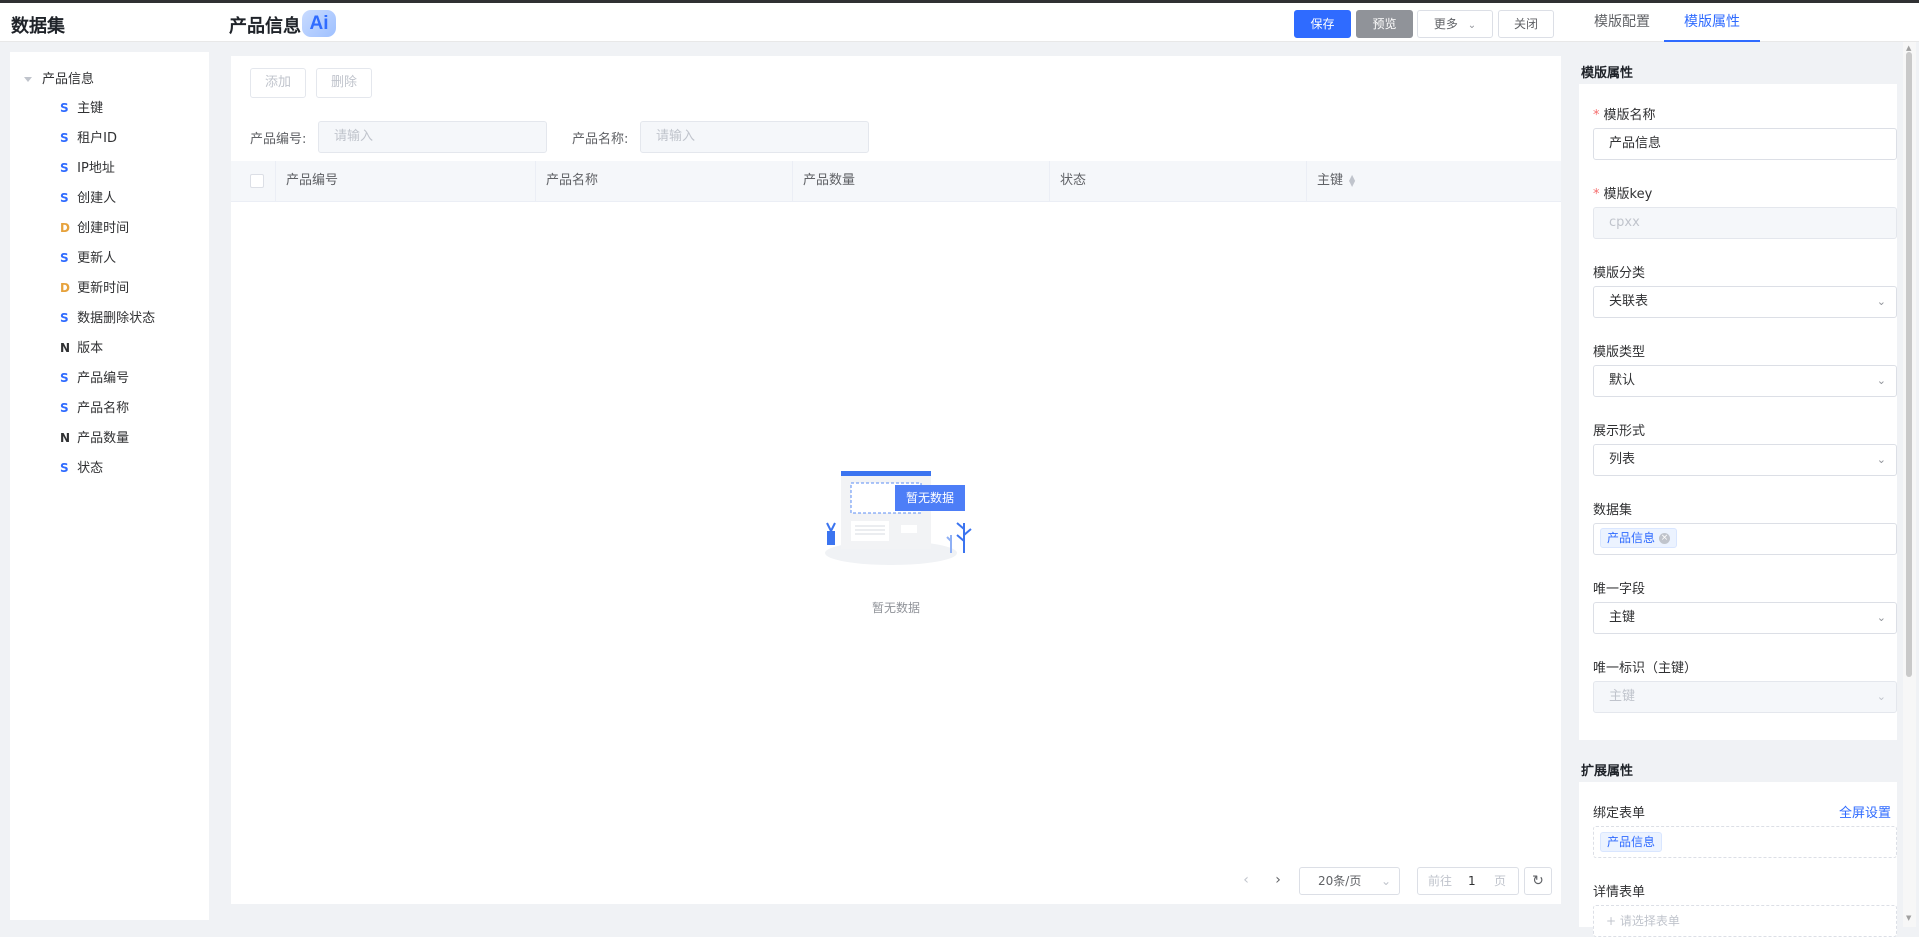 The height and width of the screenshot is (937, 1919). I want to click on tree-item: S 产品编号, so click(94, 377).